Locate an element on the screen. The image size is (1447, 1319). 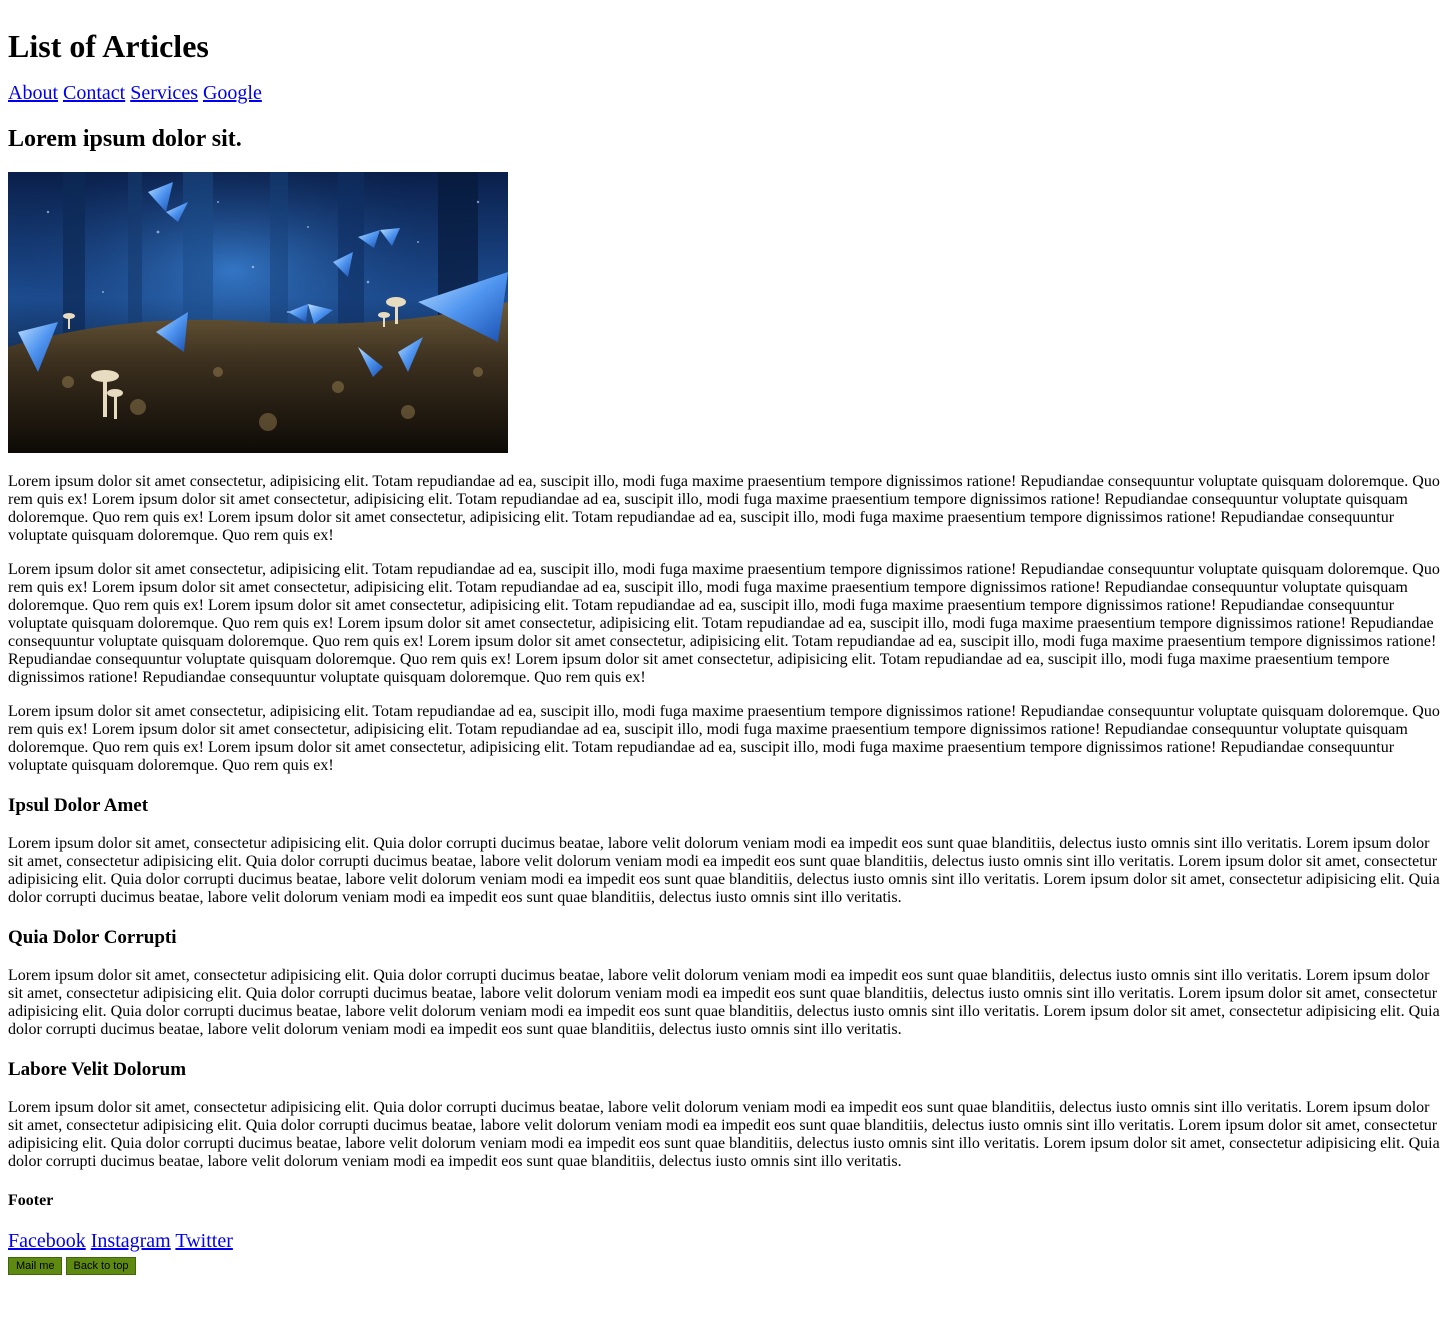
page-title: List of Articles is located at coordinates (108, 46).